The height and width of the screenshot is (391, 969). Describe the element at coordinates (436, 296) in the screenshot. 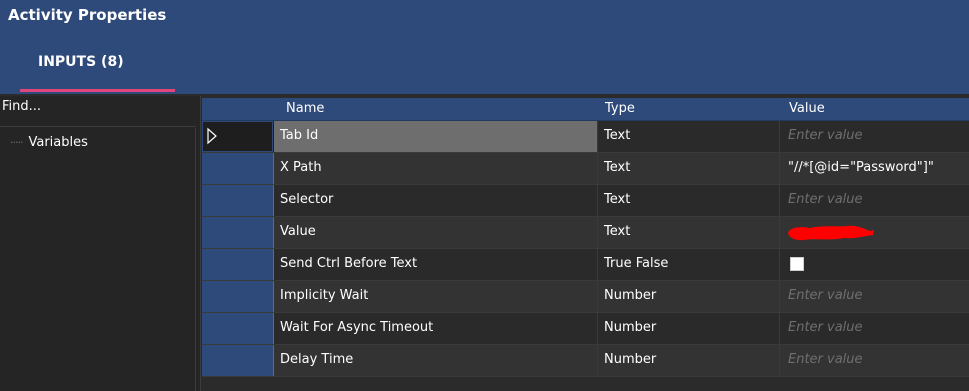

I see `property-name-cell: Implicity Wait` at that location.